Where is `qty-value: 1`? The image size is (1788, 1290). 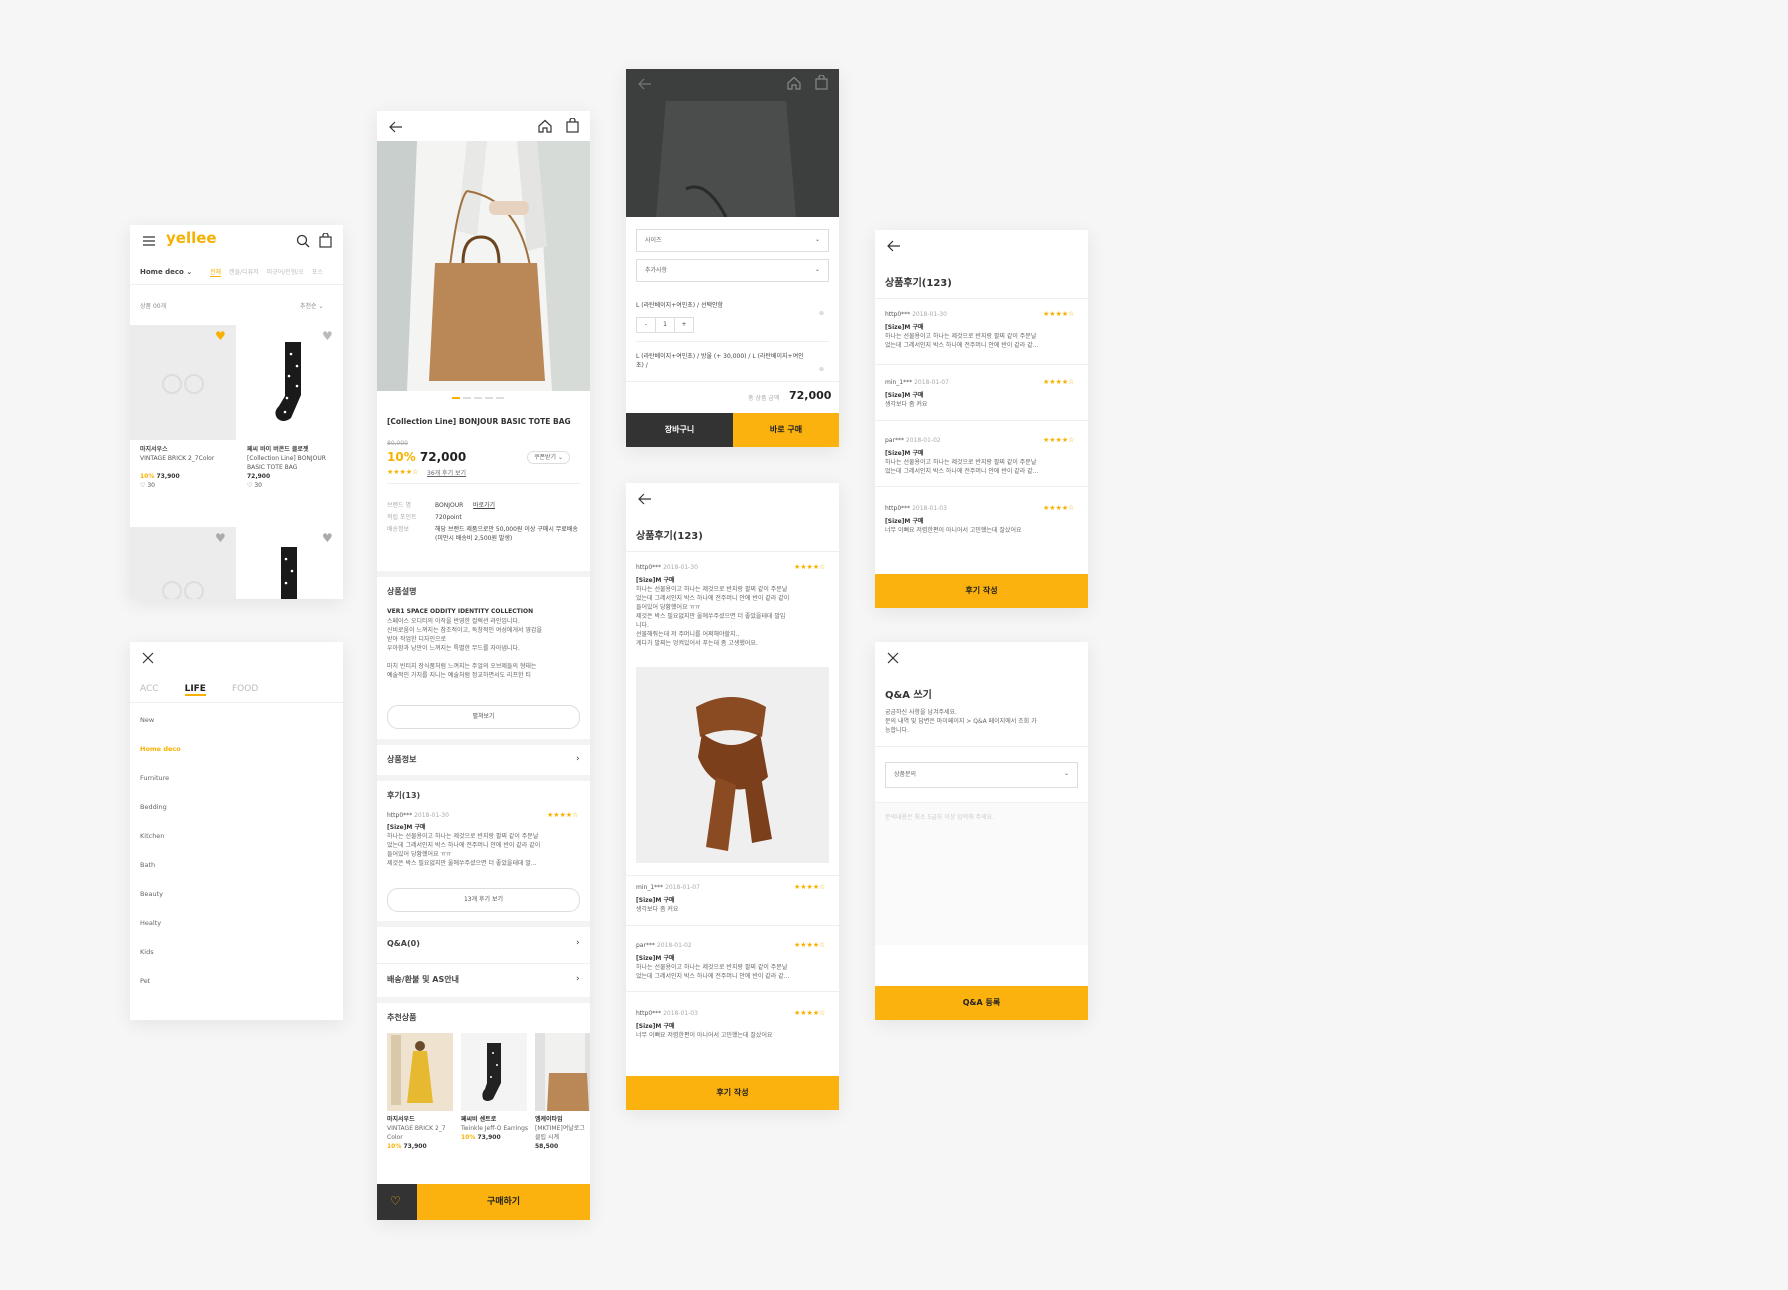 qty-value: 1 is located at coordinates (665, 325).